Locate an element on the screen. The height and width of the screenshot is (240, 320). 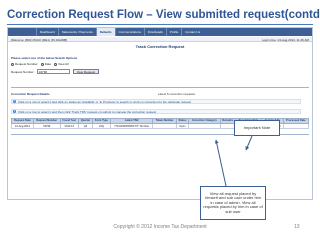
nav-tab-contact: Contact Us is located at coordinates (192, 32).